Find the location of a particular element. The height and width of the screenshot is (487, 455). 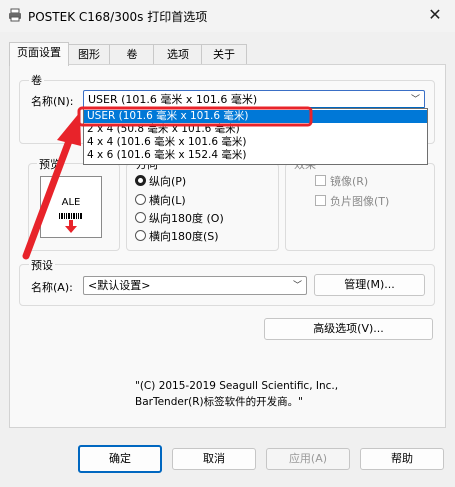

help-button: 帮助 is located at coordinates (402, 459).